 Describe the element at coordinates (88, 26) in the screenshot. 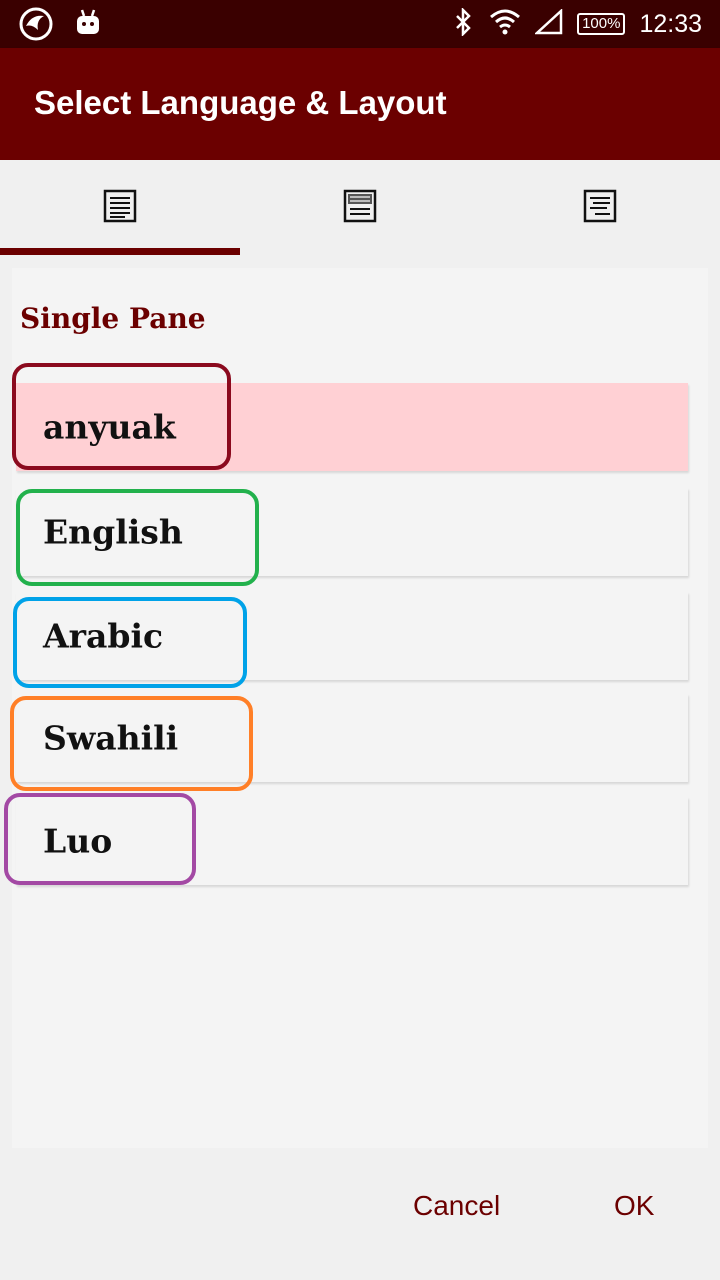

I see `android-icon` at that location.